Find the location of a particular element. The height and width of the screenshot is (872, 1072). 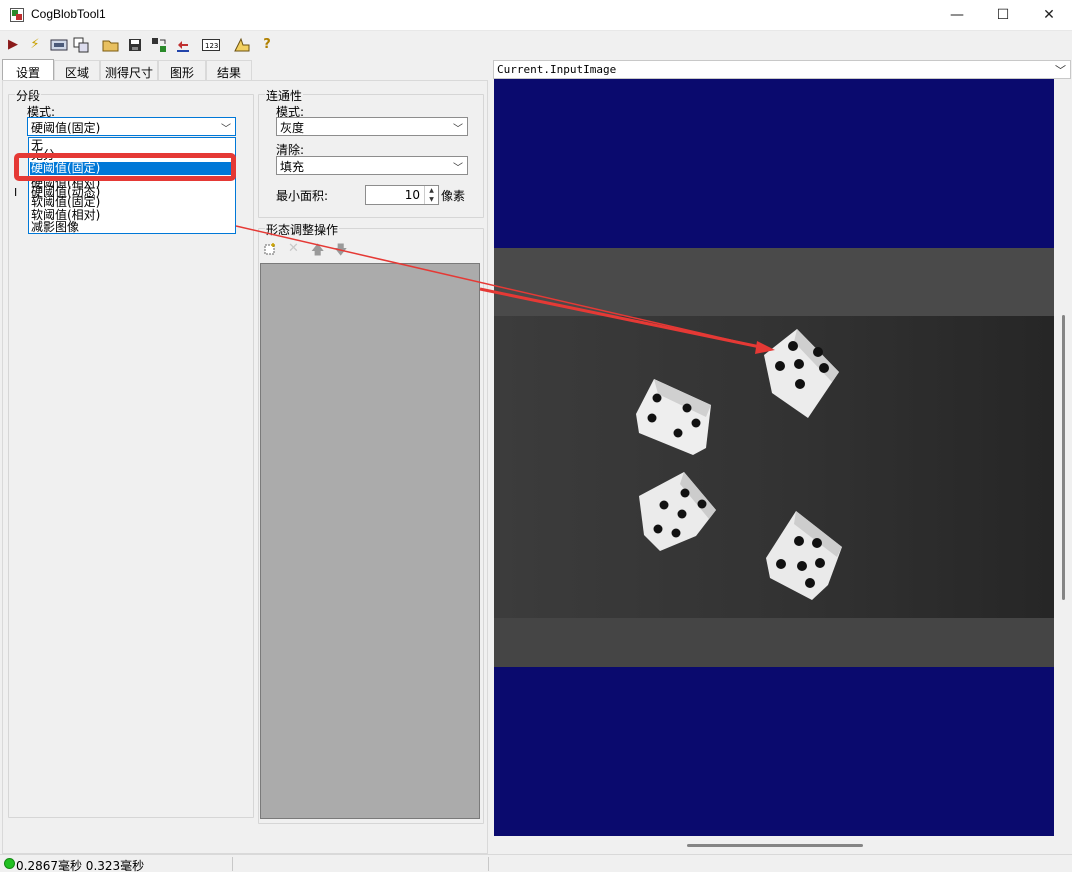

run-icon: ▶ is located at coordinates (13, 44).